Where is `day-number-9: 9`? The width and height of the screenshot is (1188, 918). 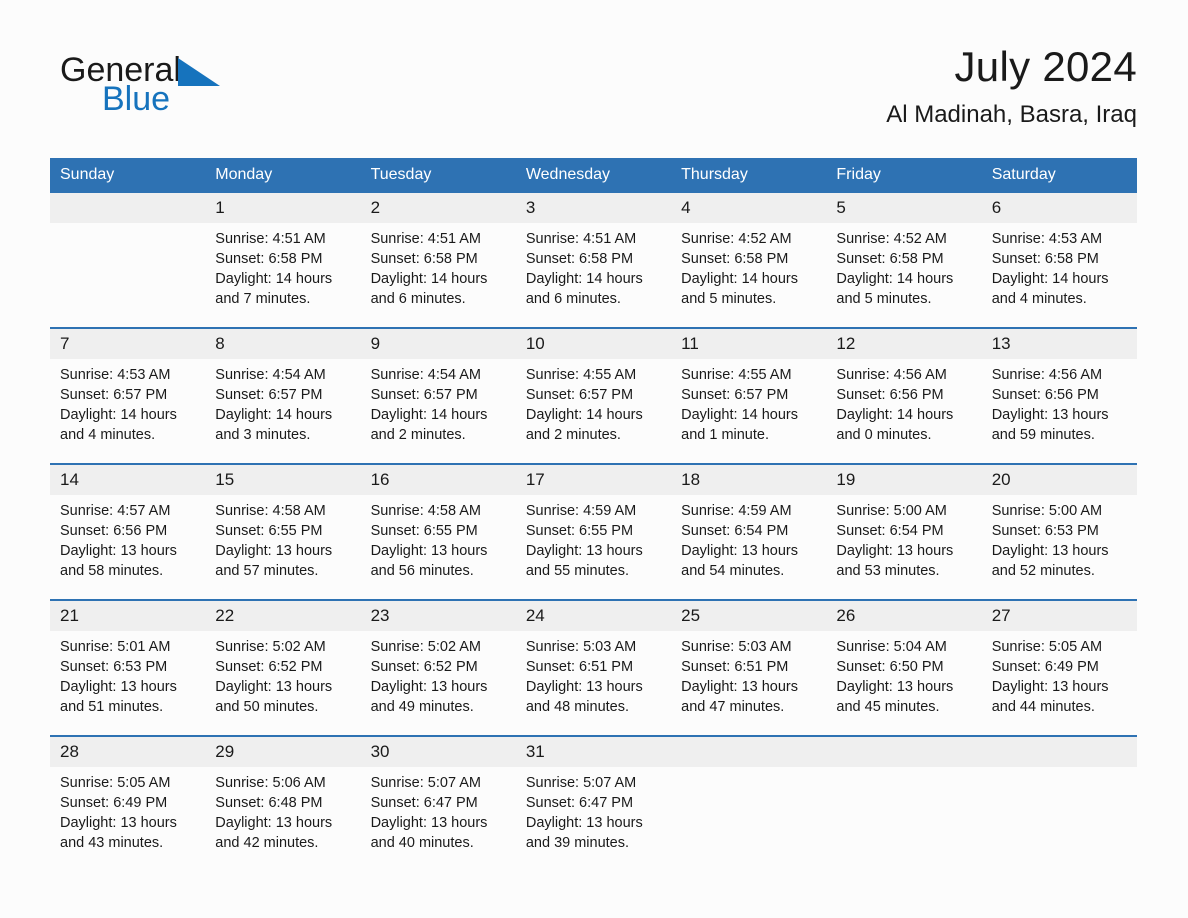 day-number-9: 9 is located at coordinates (438, 343).